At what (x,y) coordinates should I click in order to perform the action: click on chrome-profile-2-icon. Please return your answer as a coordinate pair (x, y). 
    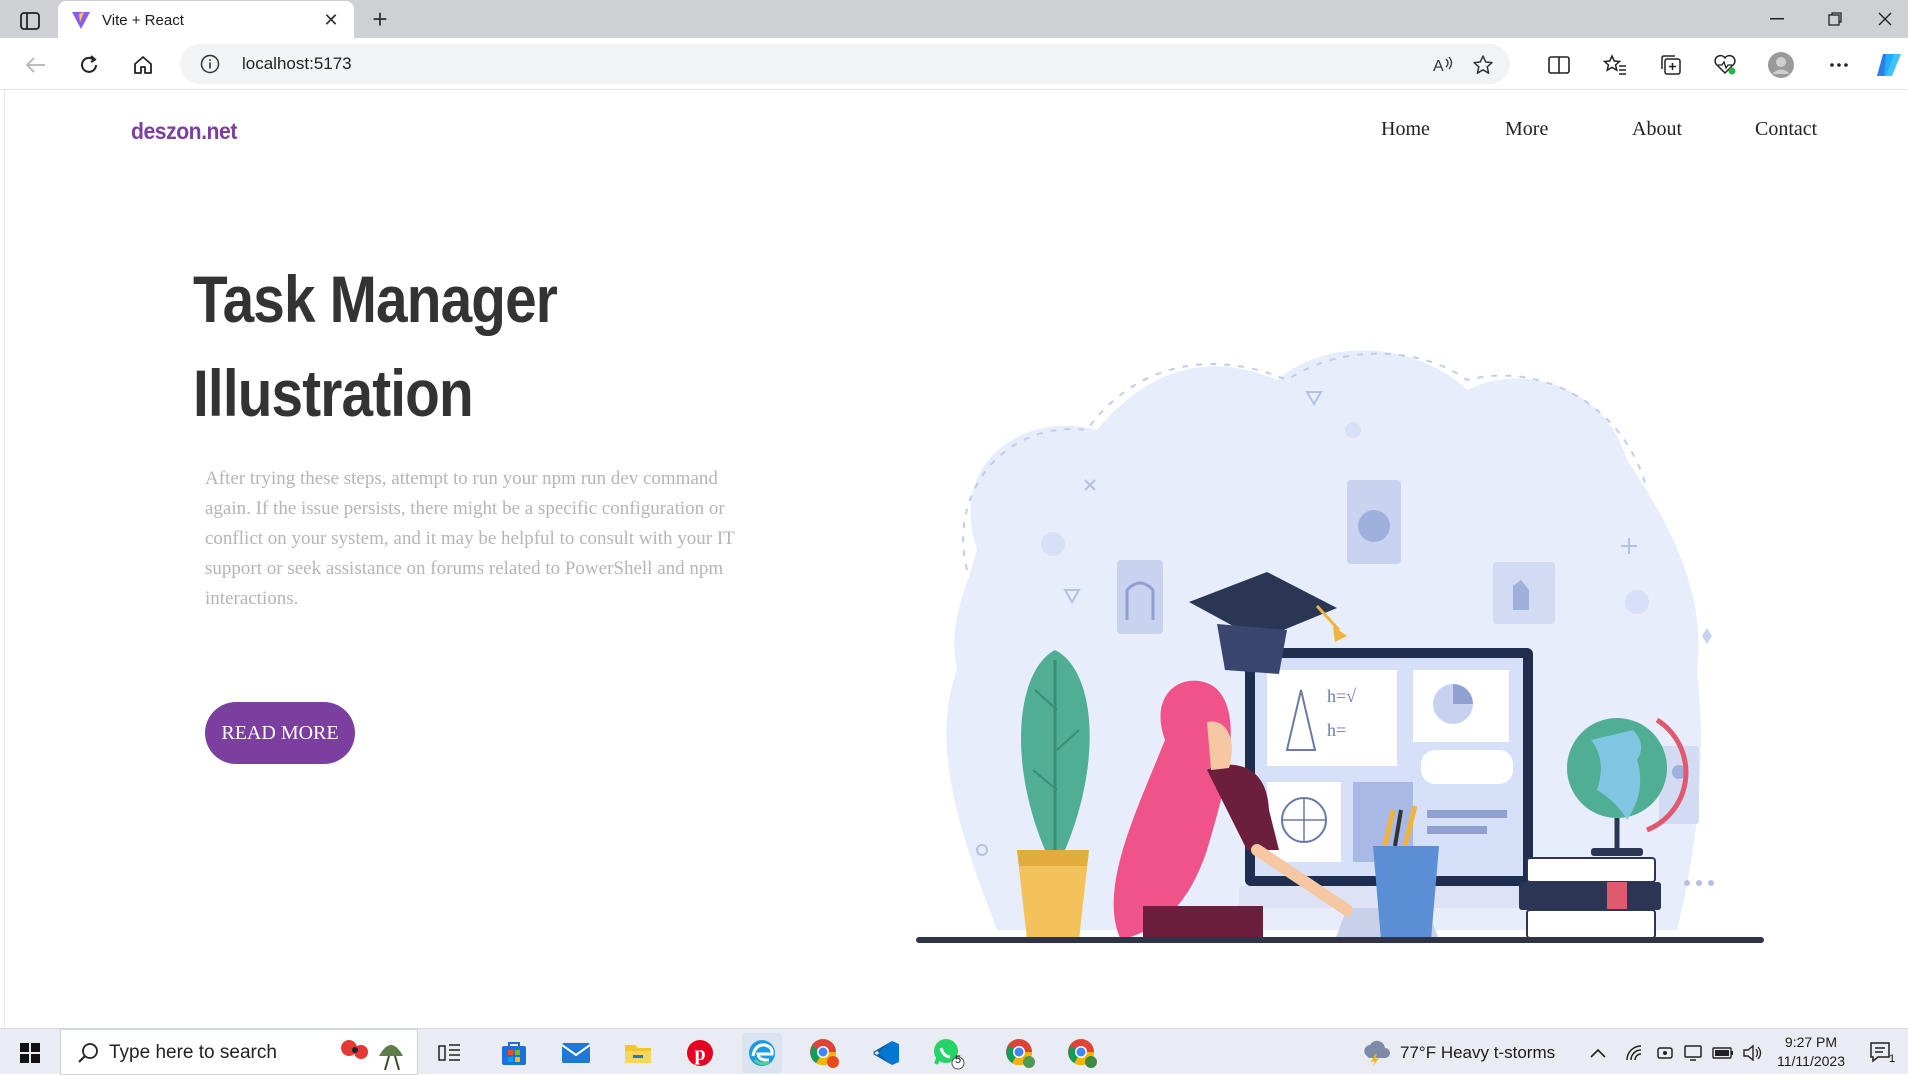
    Looking at the image, I should click on (1020, 1053).